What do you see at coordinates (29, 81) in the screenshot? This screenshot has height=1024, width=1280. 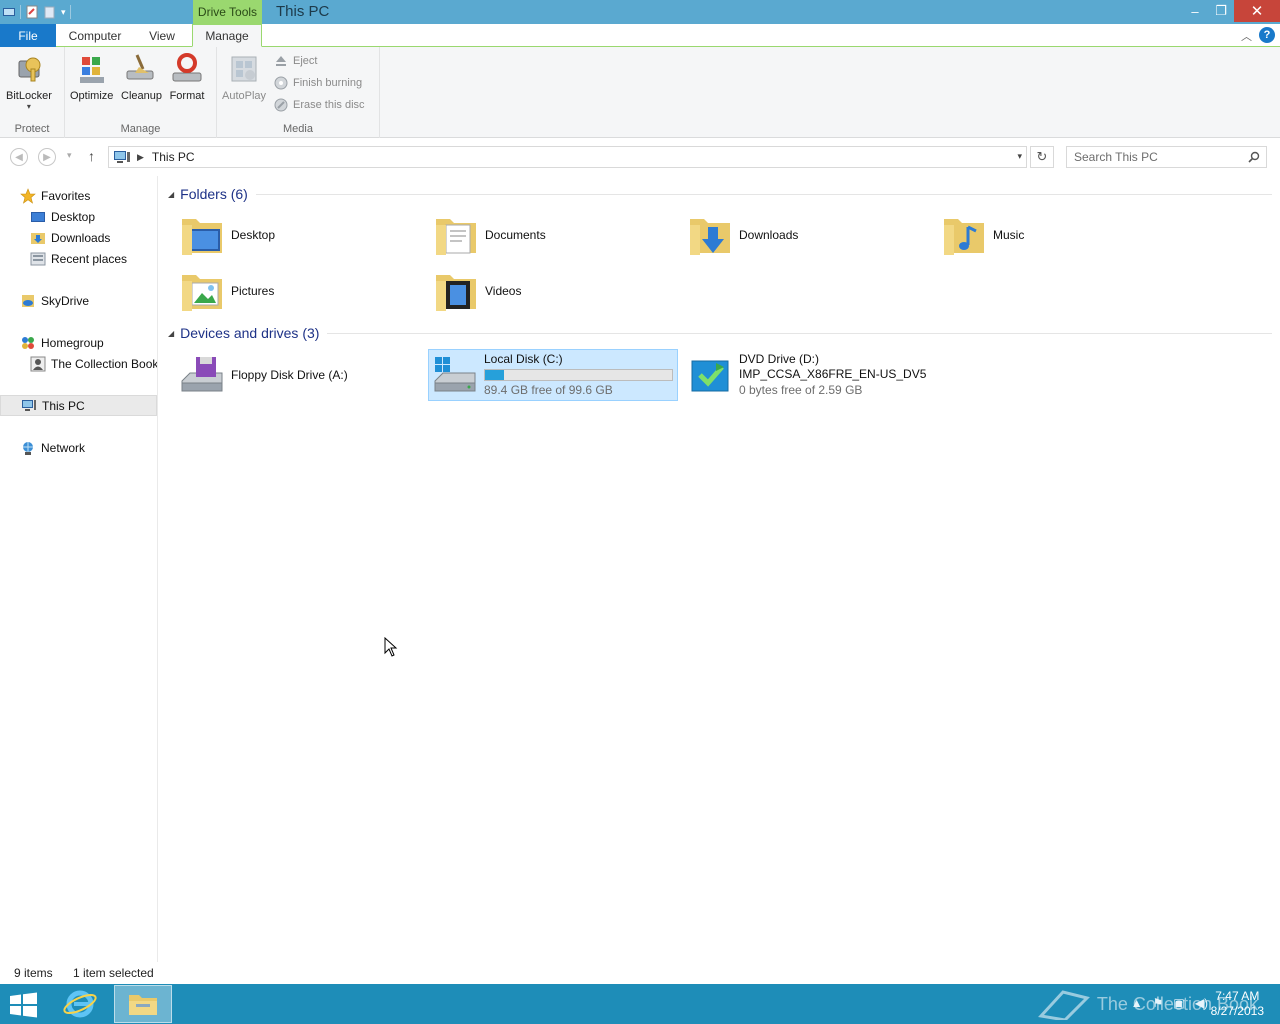 I see `bitlocker-button: BitLocker ▾` at bounding box center [29, 81].